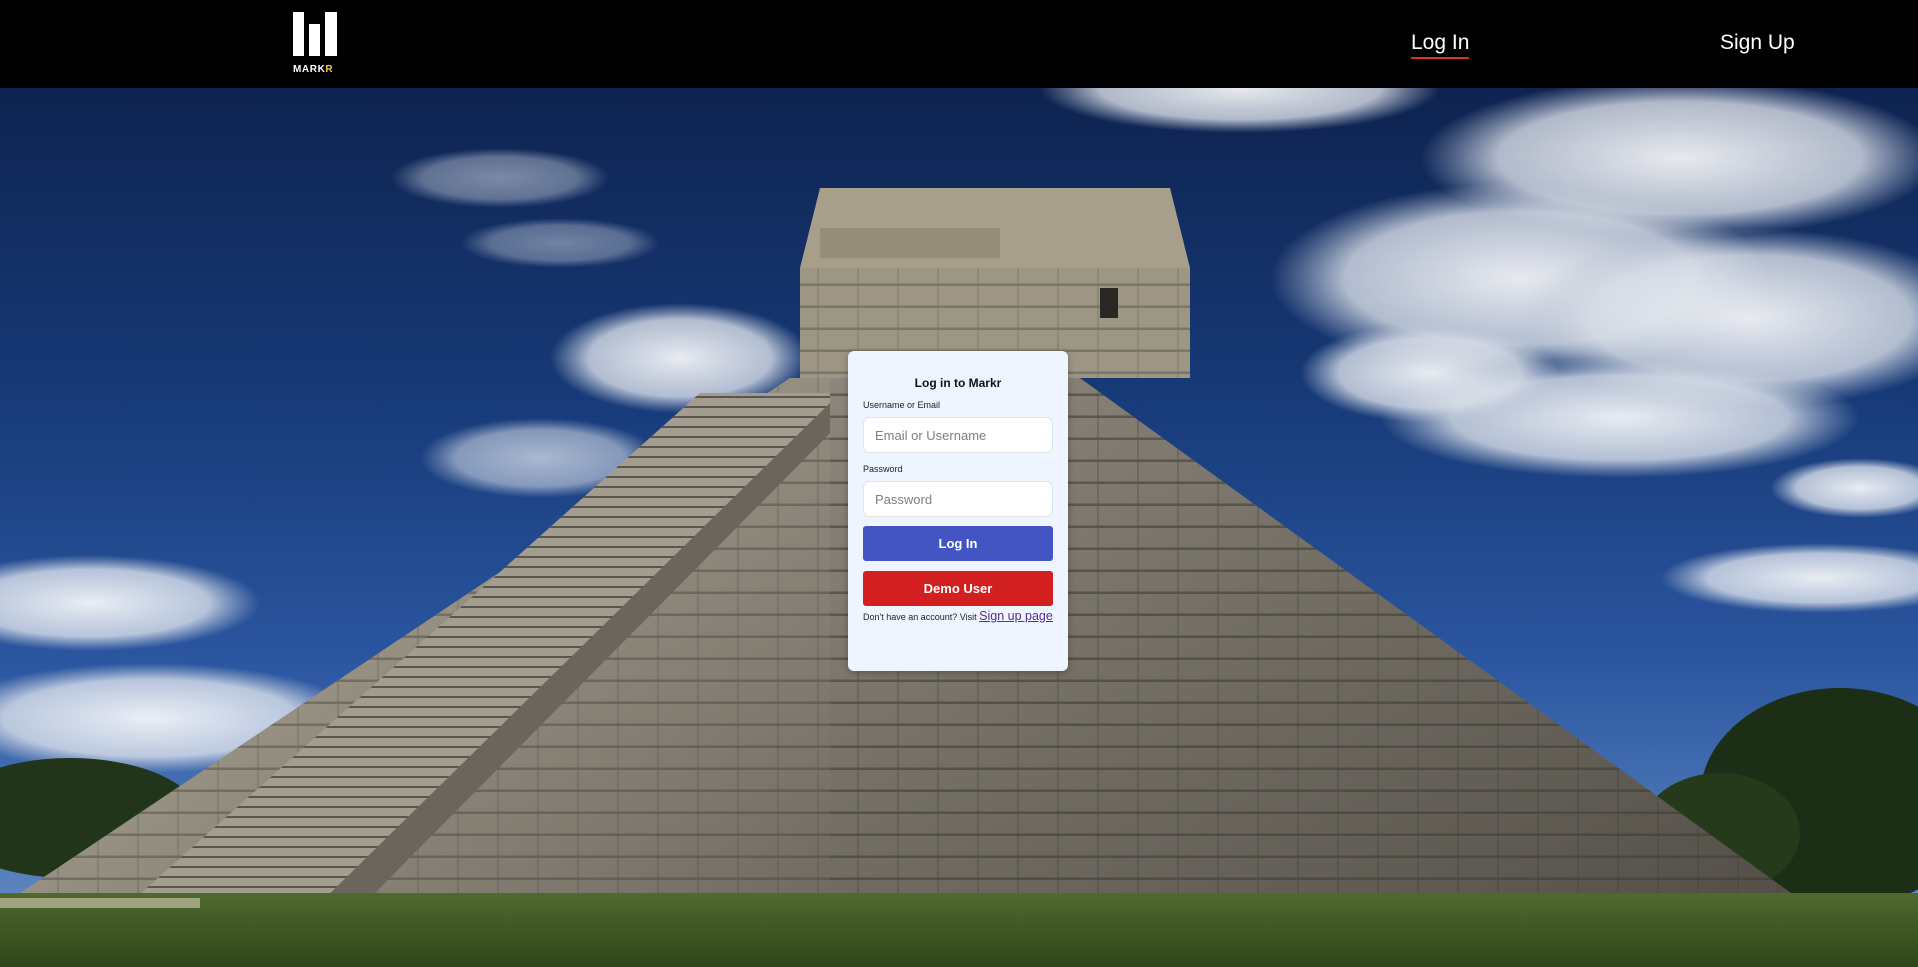 The height and width of the screenshot is (967, 1918). What do you see at coordinates (958, 383) in the screenshot?
I see `login-card-title: Log in to Markr` at bounding box center [958, 383].